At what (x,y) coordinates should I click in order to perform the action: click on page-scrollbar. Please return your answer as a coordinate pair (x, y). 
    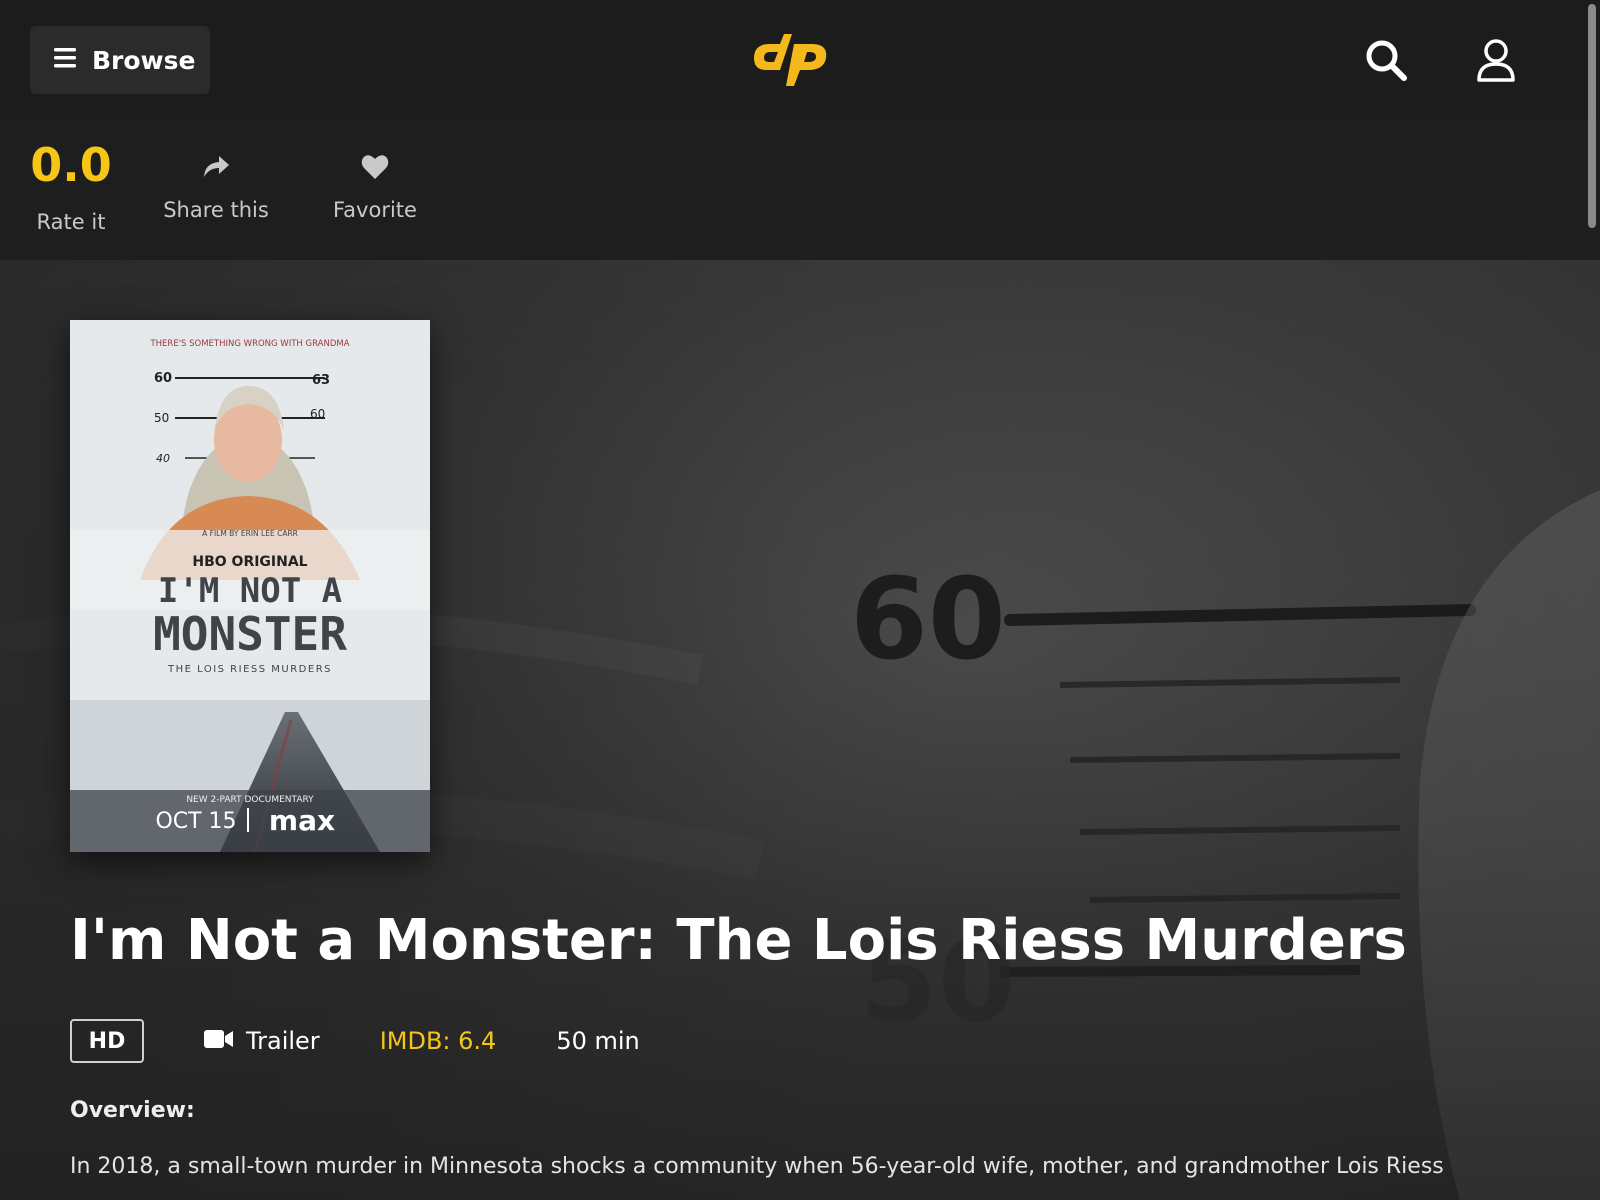
    Looking at the image, I should click on (1592, 600).